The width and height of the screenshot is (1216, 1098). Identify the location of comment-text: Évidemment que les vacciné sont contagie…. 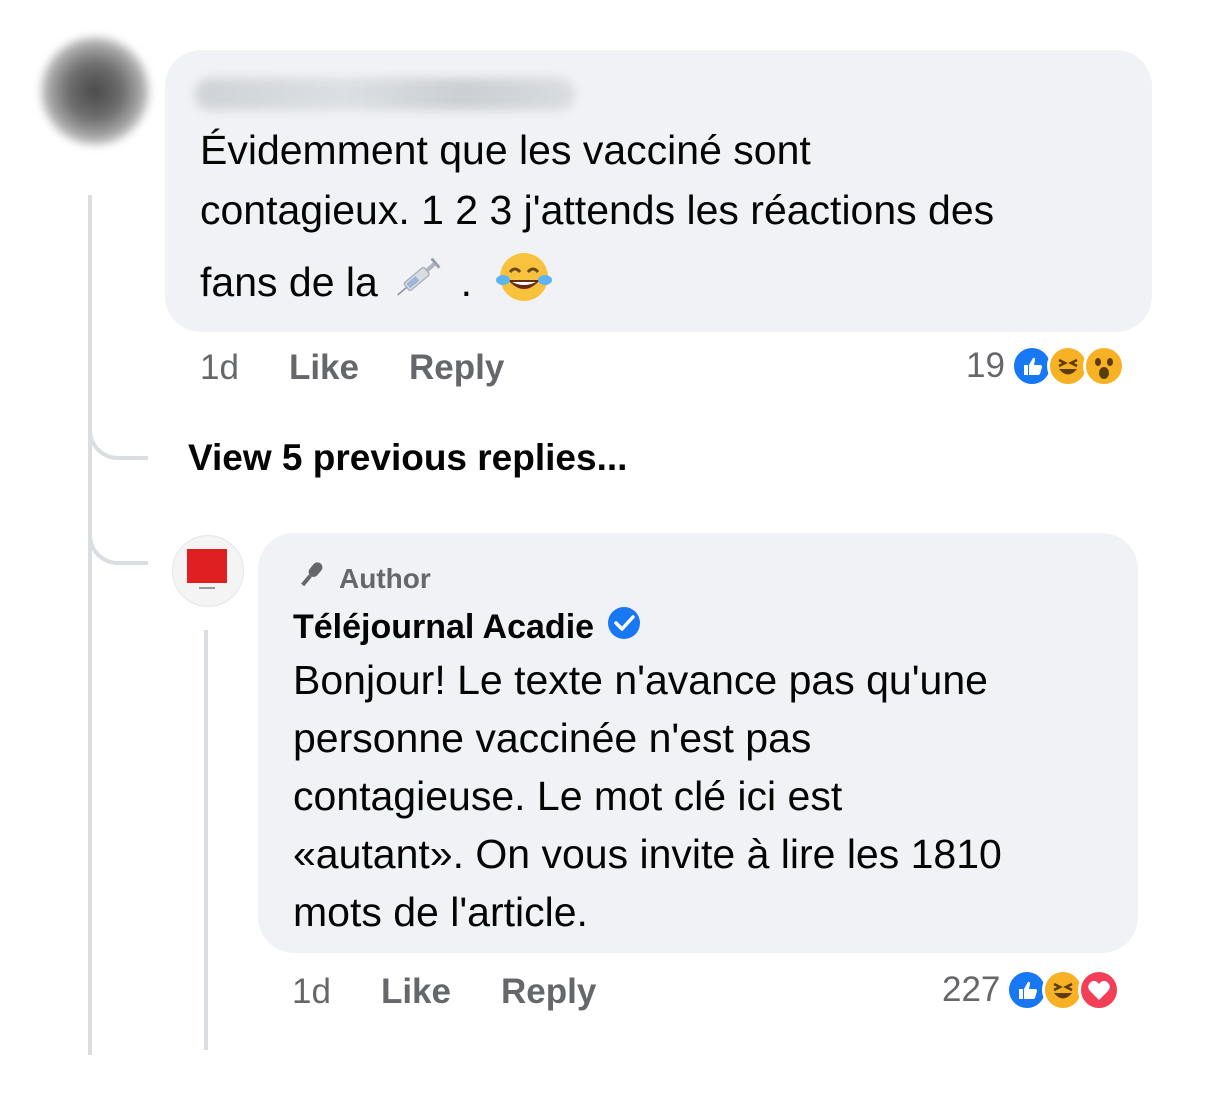
(670, 220).